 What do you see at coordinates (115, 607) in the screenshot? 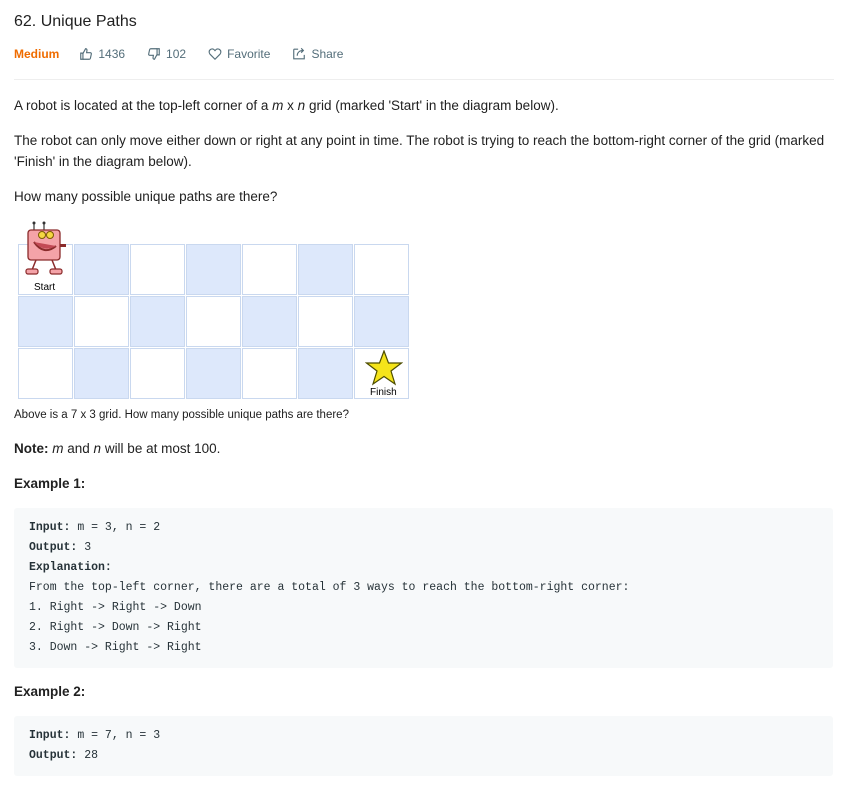
I see `explanation-line: 1. Right -> Right -> Down` at bounding box center [115, 607].